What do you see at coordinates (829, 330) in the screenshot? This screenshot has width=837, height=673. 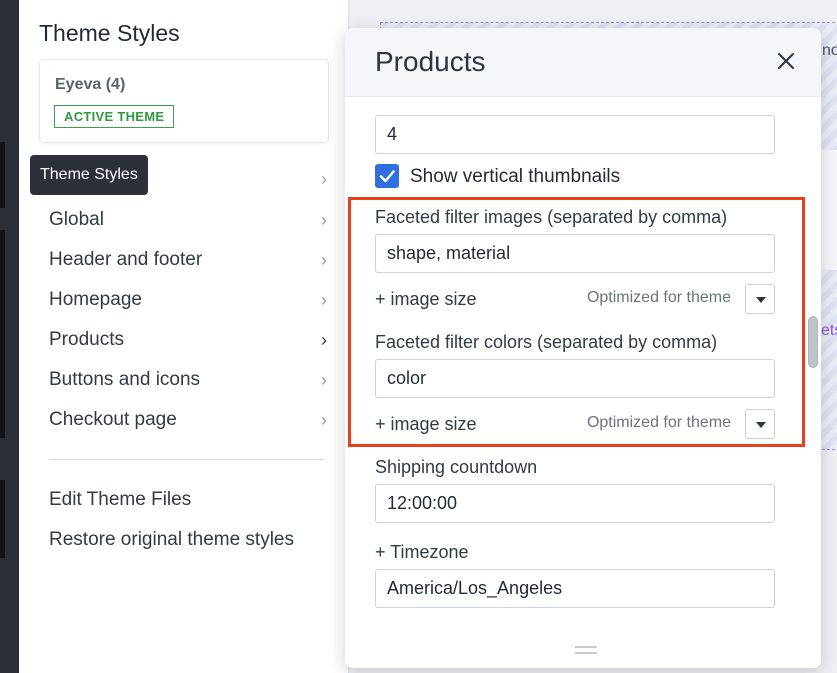 I see `preview-text: ets` at bounding box center [829, 330].